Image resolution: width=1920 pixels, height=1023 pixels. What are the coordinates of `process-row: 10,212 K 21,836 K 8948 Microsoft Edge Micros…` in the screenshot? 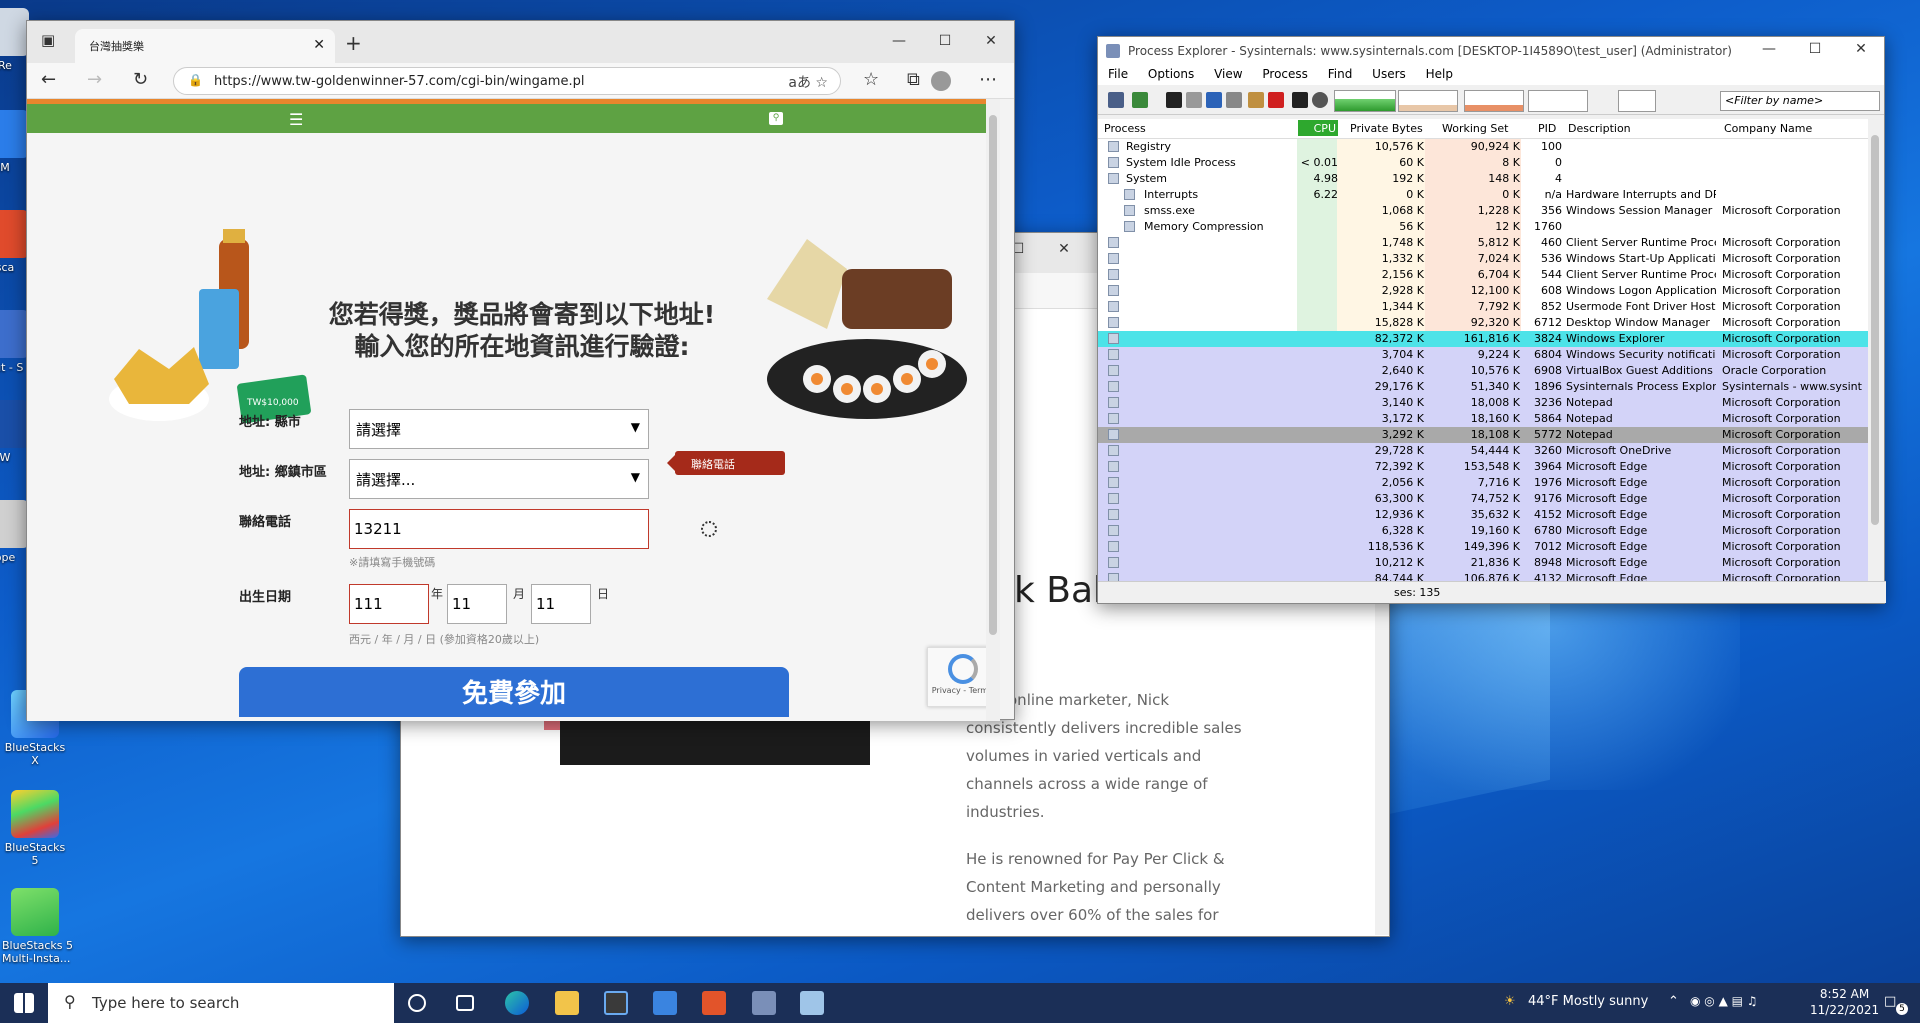 It's located at (1483, 563).